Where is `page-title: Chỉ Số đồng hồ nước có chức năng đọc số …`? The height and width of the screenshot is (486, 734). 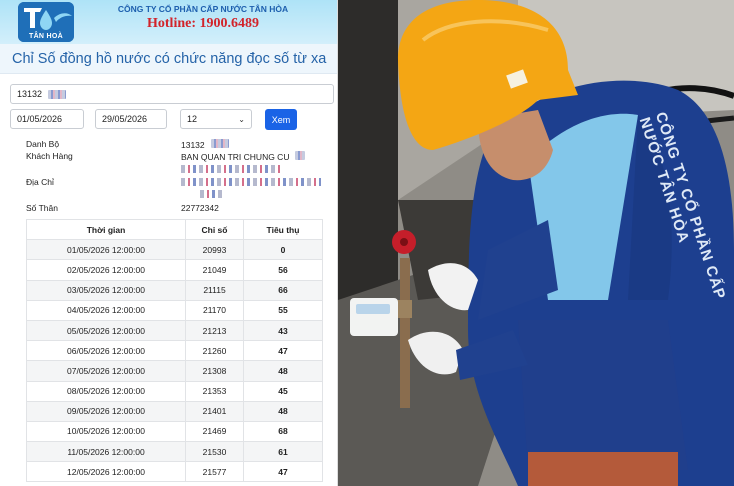
page-title: Chỉ Số đồng hồ nước có chức năng đọc số … is located at coordinates (168, 59).